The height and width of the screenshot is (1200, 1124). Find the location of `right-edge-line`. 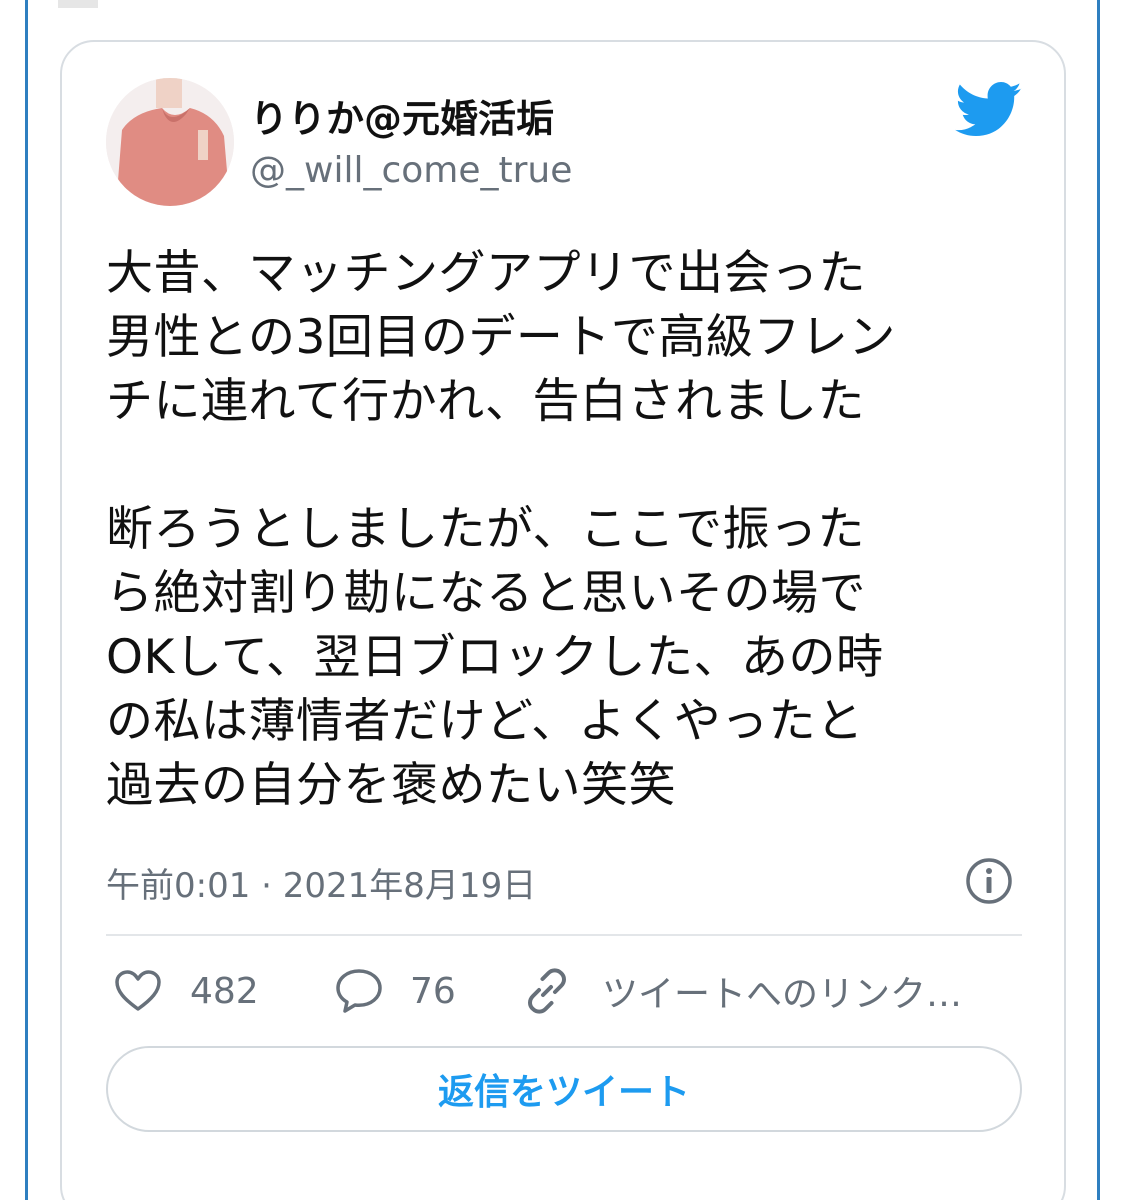

right-edge-line is located at coordinates (1098, 600).